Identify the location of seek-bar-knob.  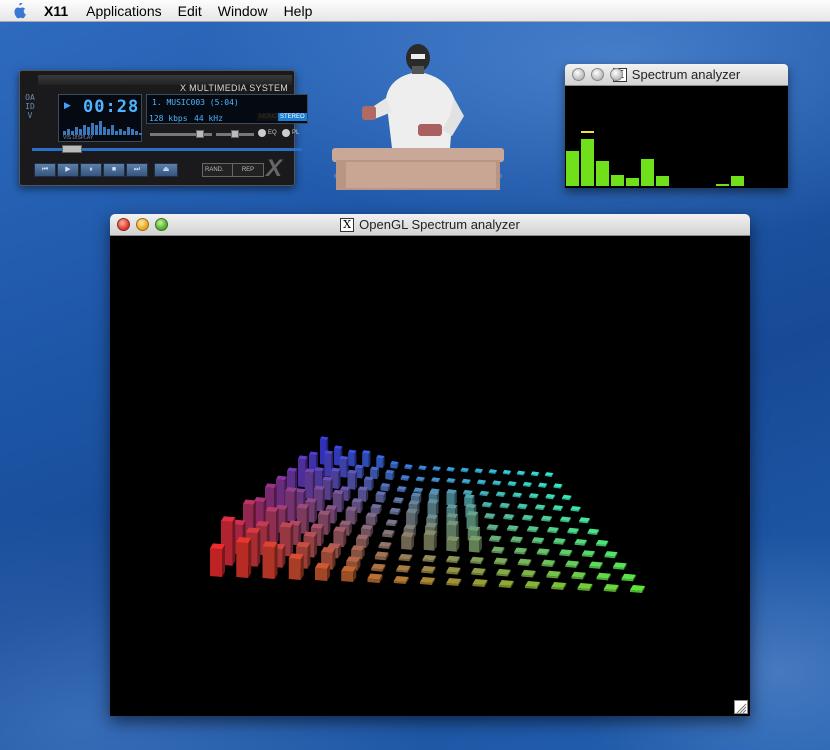
(72, 149).